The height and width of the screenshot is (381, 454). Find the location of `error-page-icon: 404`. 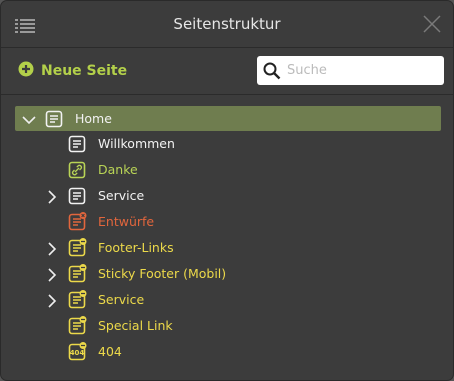

error-page-icon: 404 is located at coordinates (77, 352).